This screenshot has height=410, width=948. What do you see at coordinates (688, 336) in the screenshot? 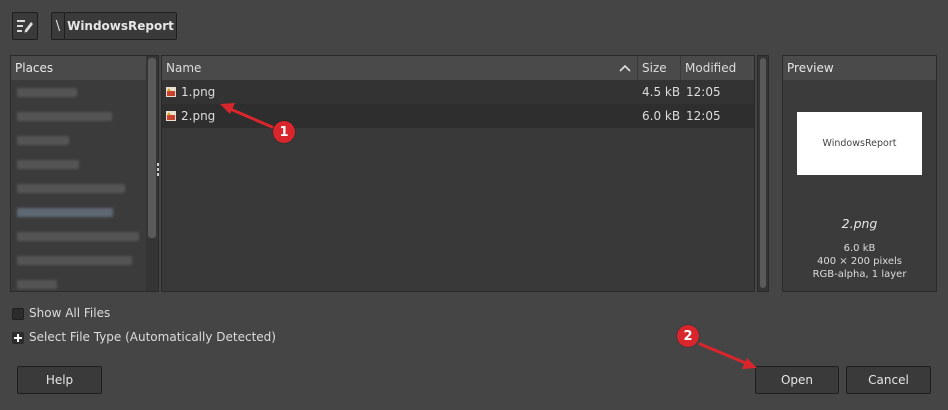
I see `annotation-badge-2: 2` at bounding box center [688, 336].